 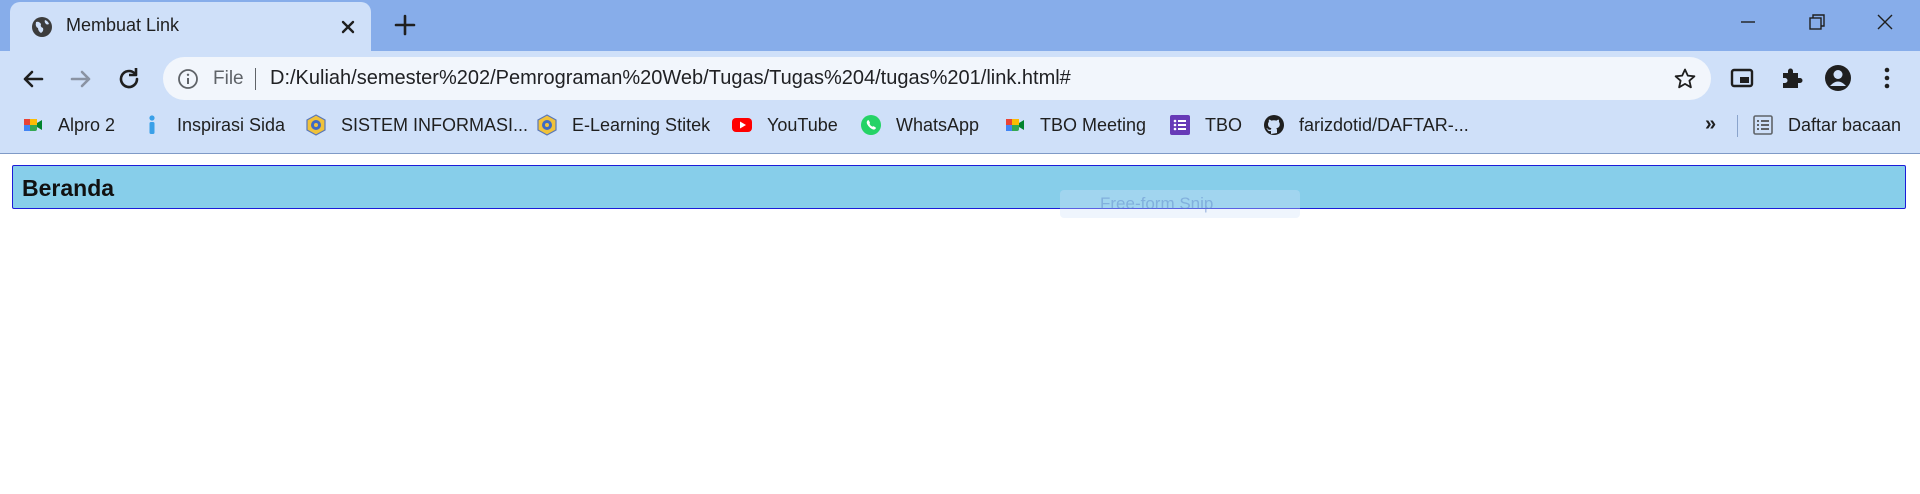 What do you see at coordinates (871, 125) in the screenshot?
I see `whatsapp-icon` at bounding box center [871, 125].